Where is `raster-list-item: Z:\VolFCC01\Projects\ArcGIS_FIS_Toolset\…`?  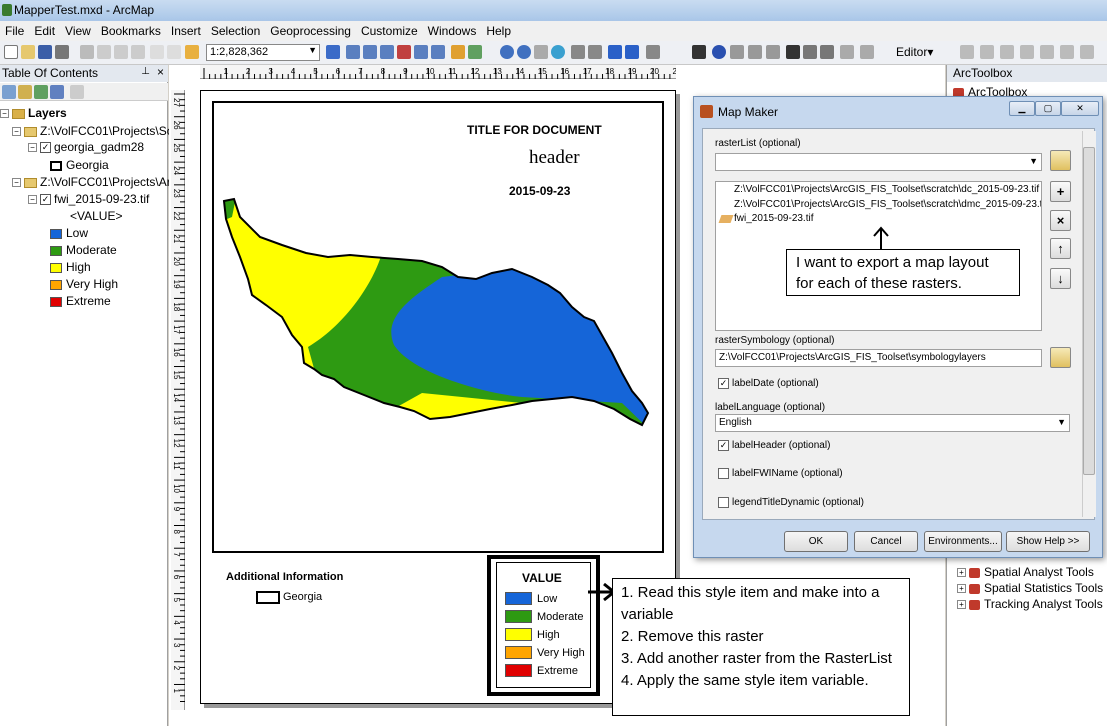 raster-list-item: Z:\VolFCC01\Projects\ArcGIS_FIS_Toolset\… is located at coordinates (887, 204).